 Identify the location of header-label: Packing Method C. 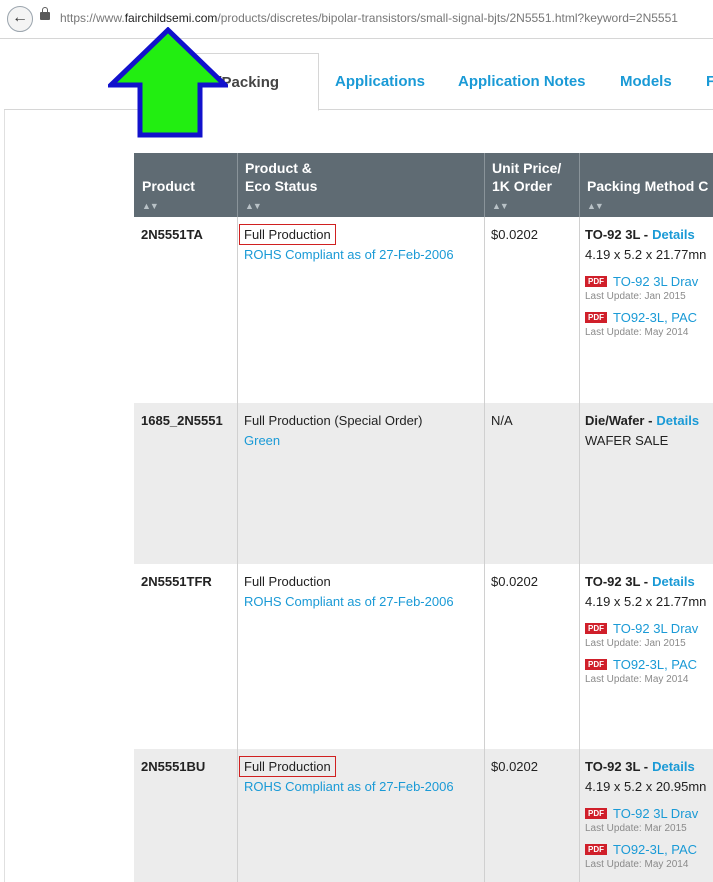
(648, 186).